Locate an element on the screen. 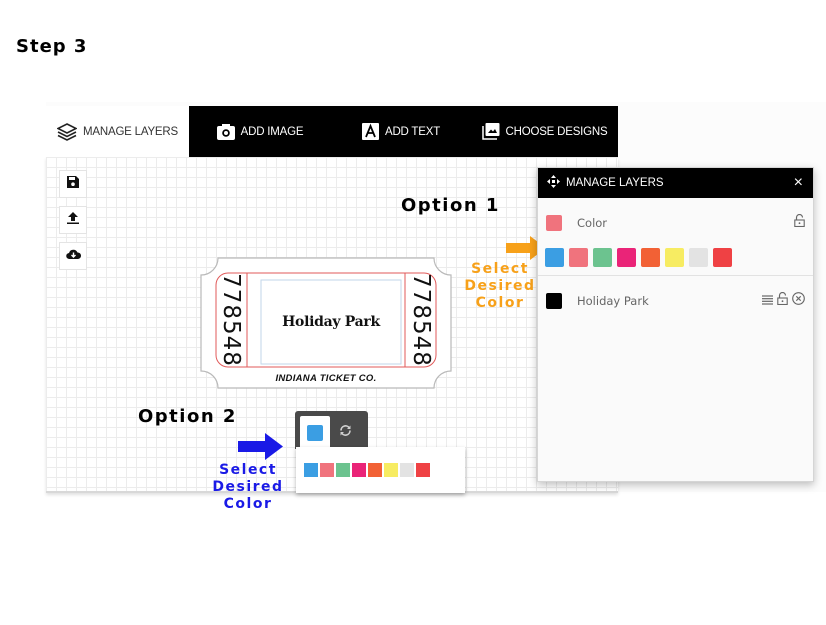 Image resolution: width=826 pixels, height=625 pixels. tab-manage-layers: MANAGE LAYERS is located at coordinates (117, 131).